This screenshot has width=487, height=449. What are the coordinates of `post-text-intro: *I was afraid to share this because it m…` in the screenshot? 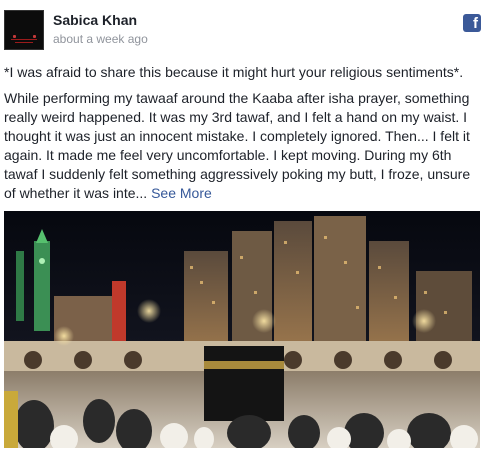 It's located at (234, 72).